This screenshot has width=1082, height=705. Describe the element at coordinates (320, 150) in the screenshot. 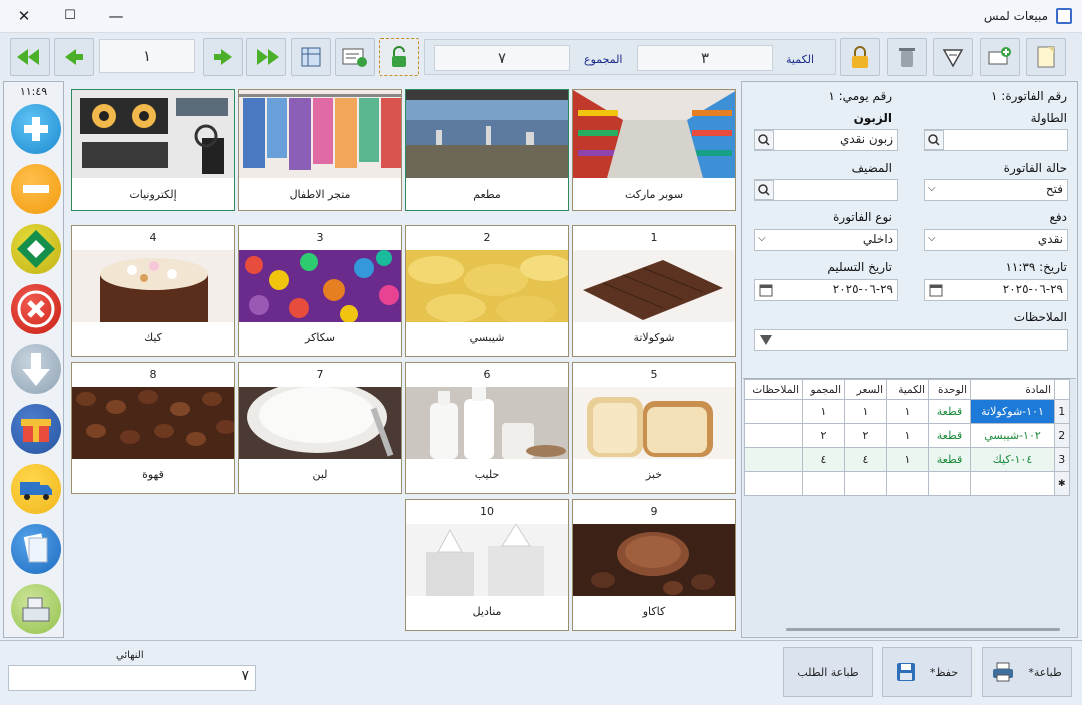

I see `category-tile-kids-store: متجر الاطفال` at that location.